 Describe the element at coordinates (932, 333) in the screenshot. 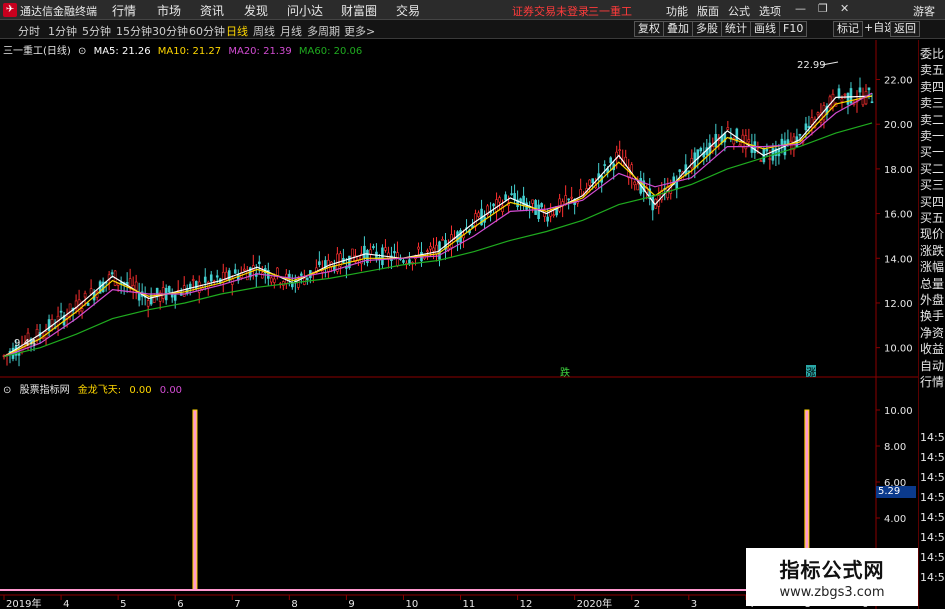

I see `side-item: 净资` at that location.